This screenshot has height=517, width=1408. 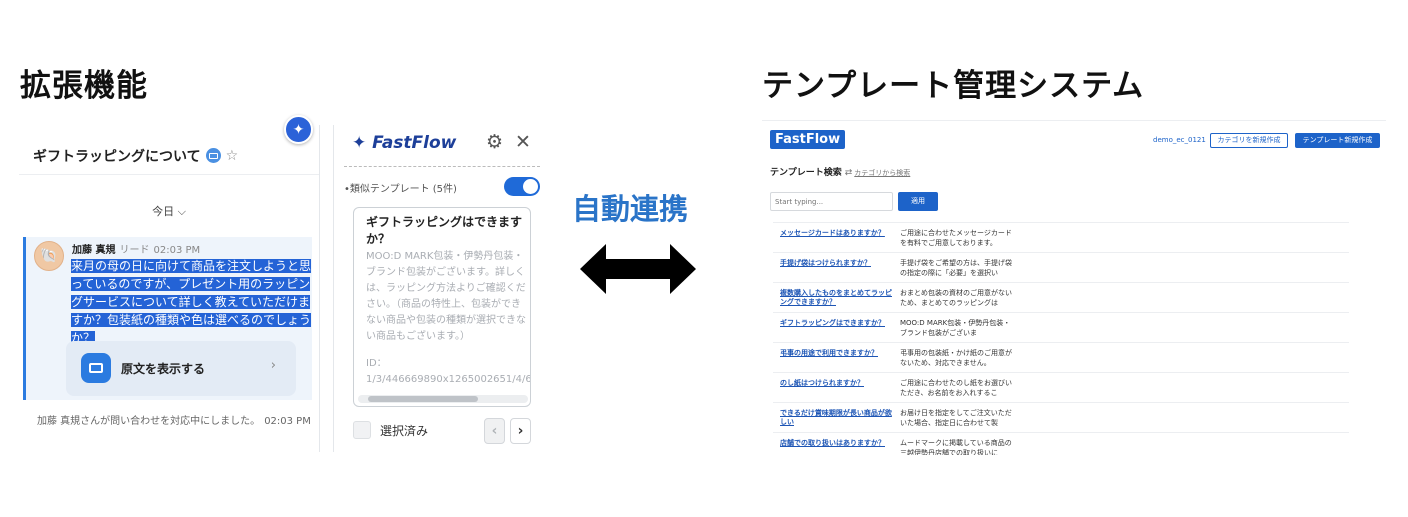 I want to click on template-question-link: ギフトラッピングはできますか？, so click(x=838, y=323).